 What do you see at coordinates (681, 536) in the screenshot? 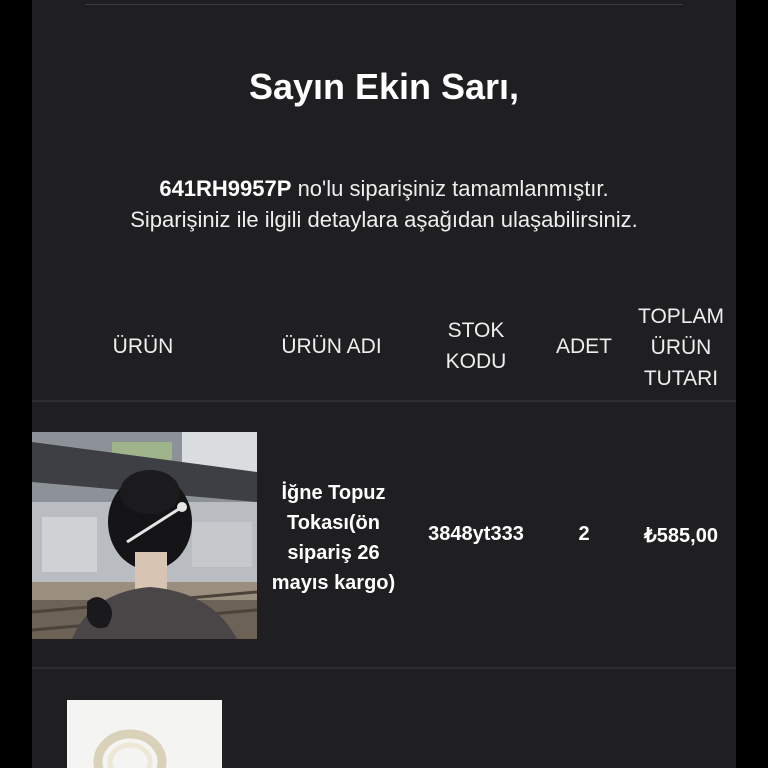
I see `product-total: ₺585,00` at bounding box center [681, 536].